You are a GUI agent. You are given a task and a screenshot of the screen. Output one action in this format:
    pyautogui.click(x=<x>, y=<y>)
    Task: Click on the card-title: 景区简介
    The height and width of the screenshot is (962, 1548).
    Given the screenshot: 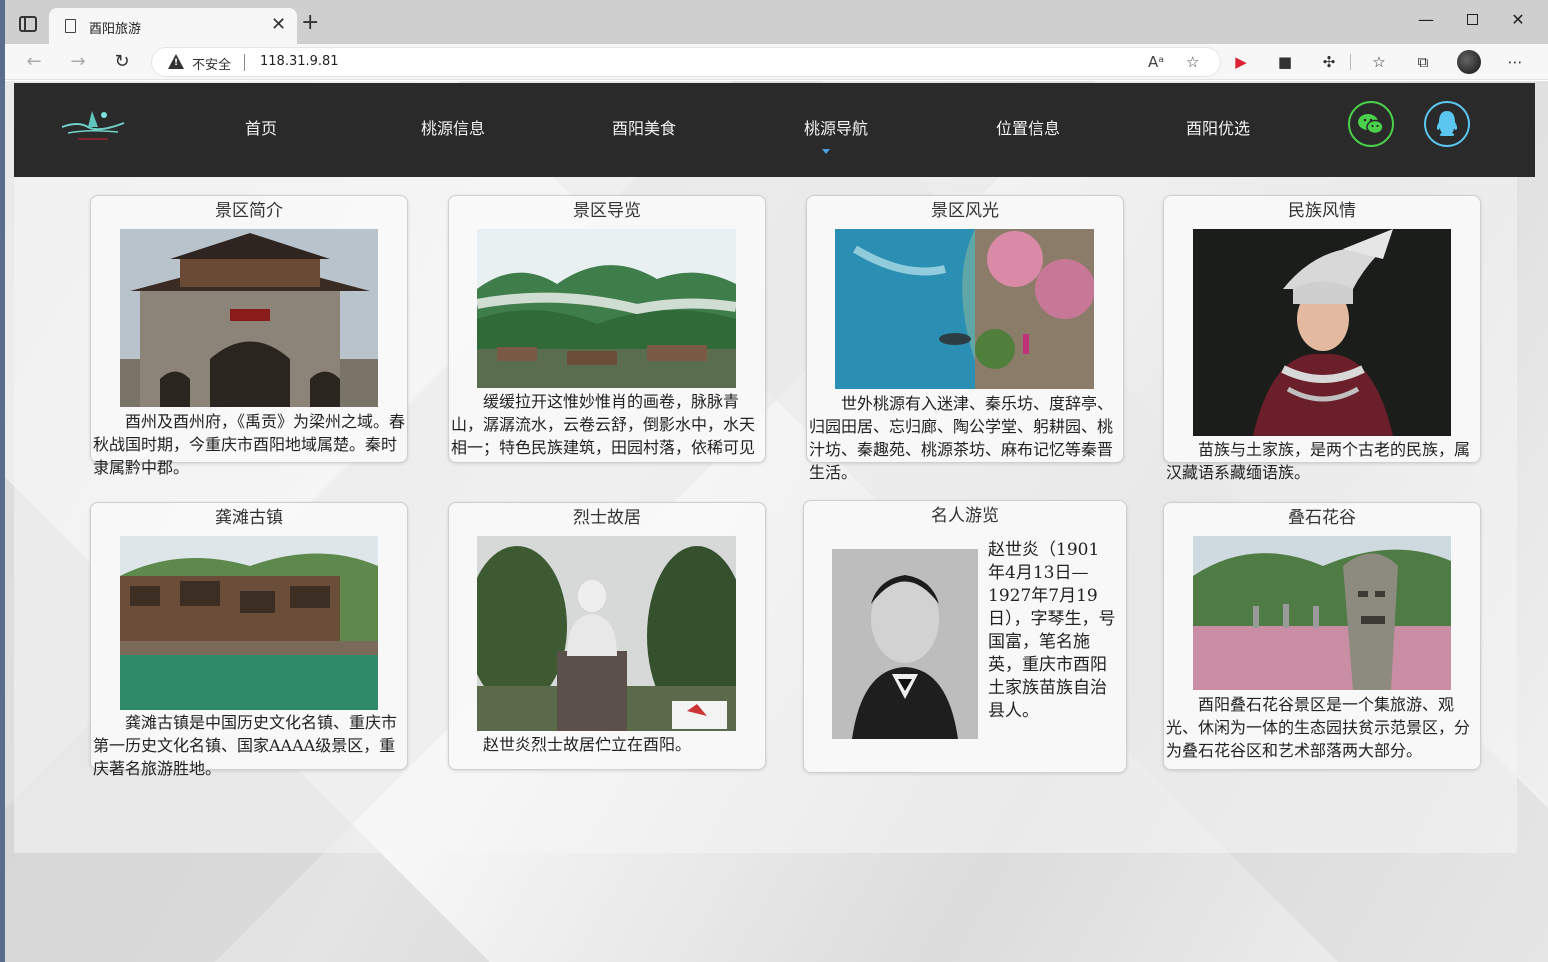 What is the action you would take?
    pyautogui.click(x=249, y=211)
    